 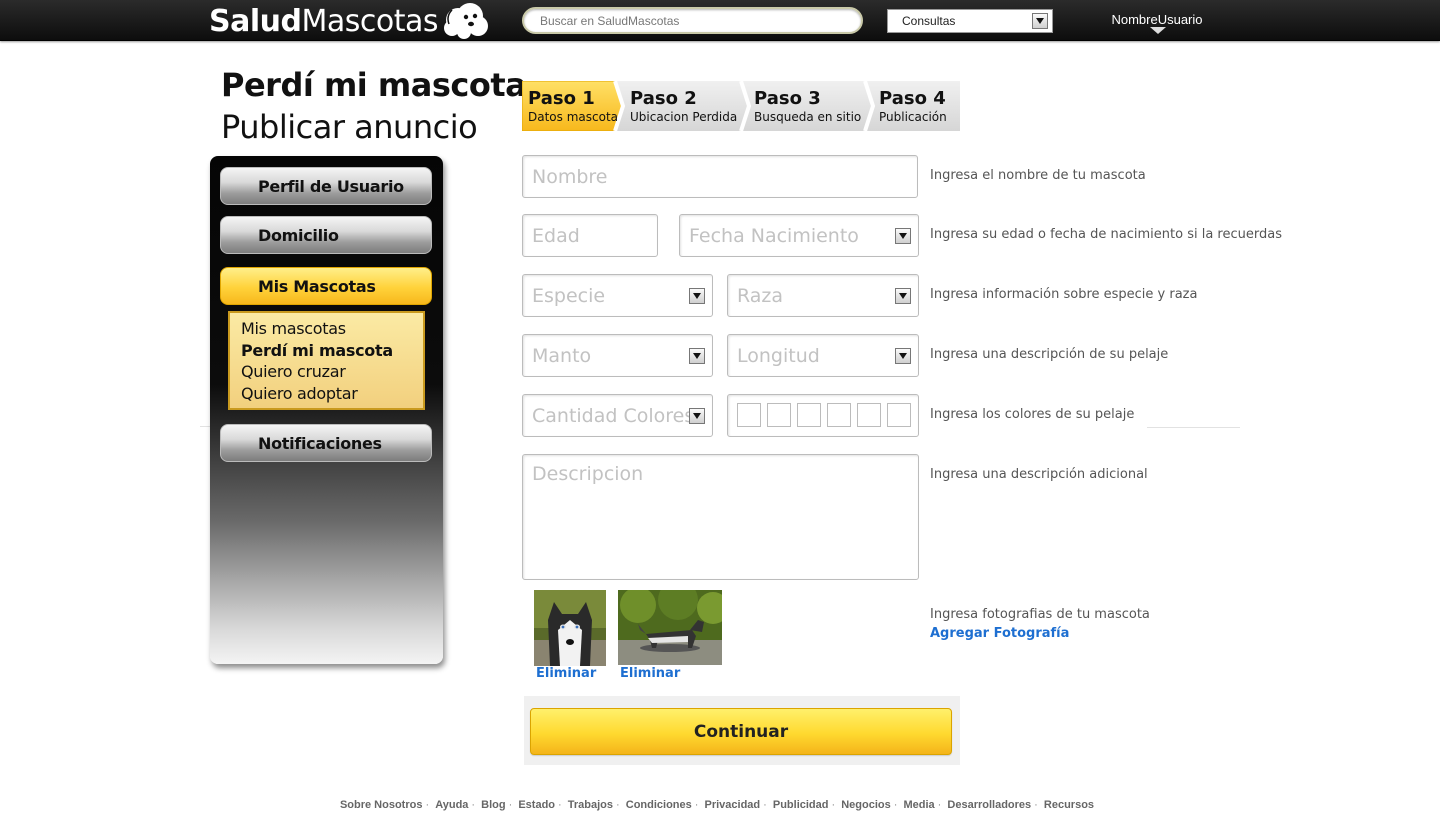 I want to click on step-2: Paso 2 Ubicacion Perdida, so click(x=684, y=106).